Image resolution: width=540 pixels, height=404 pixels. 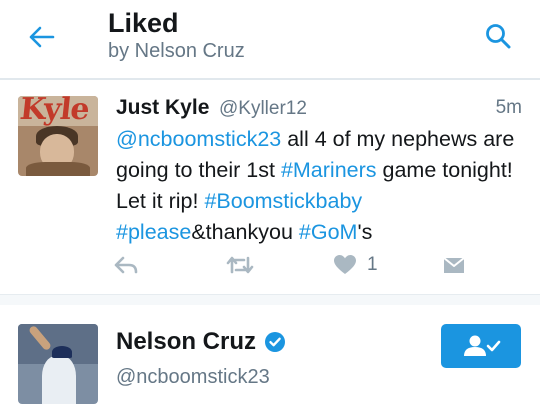 I want to click on user-name: Nelson Cruz, so click(x=186, y=341).